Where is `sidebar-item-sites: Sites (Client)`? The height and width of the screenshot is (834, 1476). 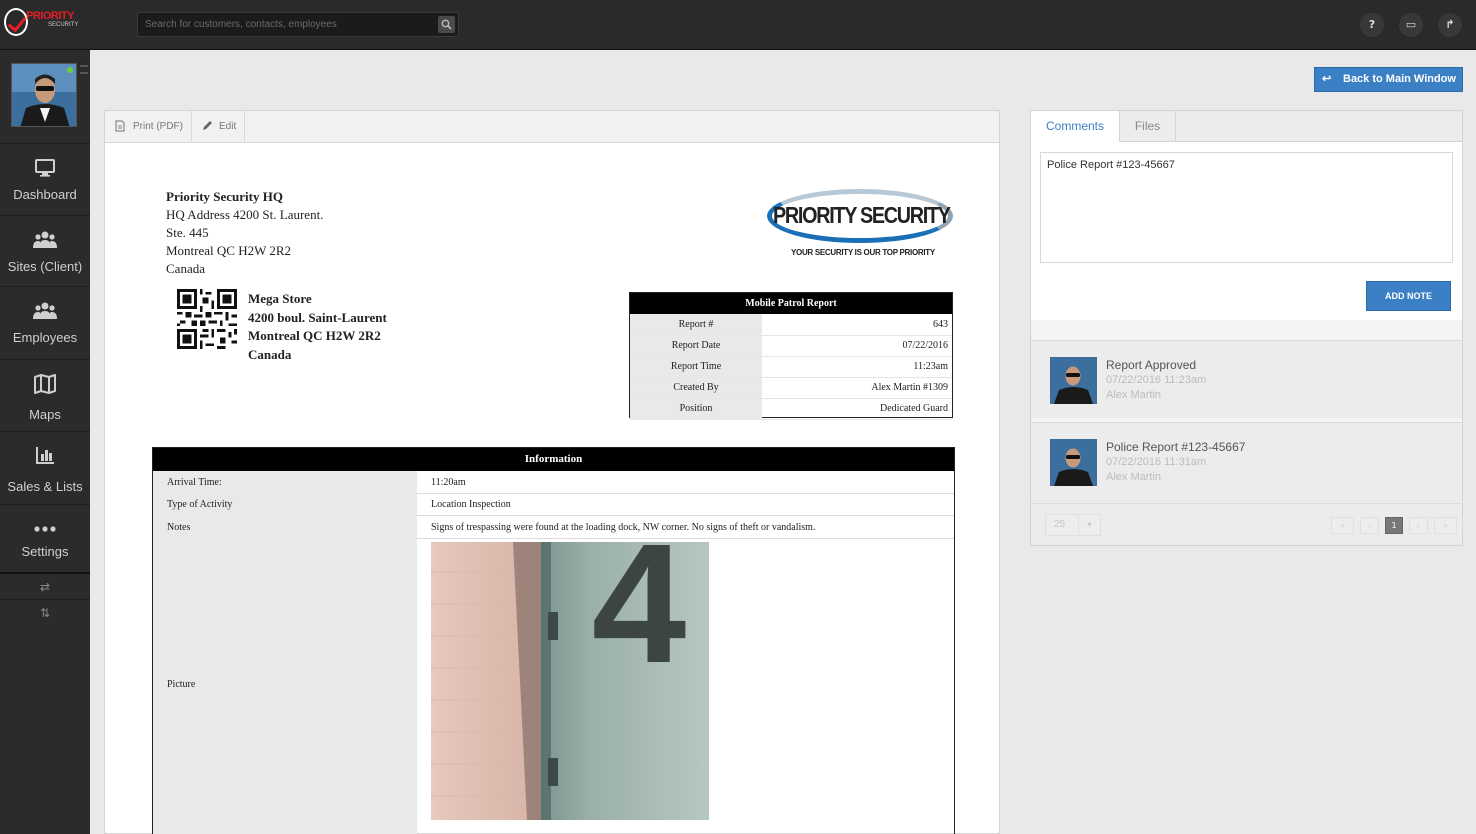 sidebar-item-sites: Sites (Client) is located at coordinates (45, 250).